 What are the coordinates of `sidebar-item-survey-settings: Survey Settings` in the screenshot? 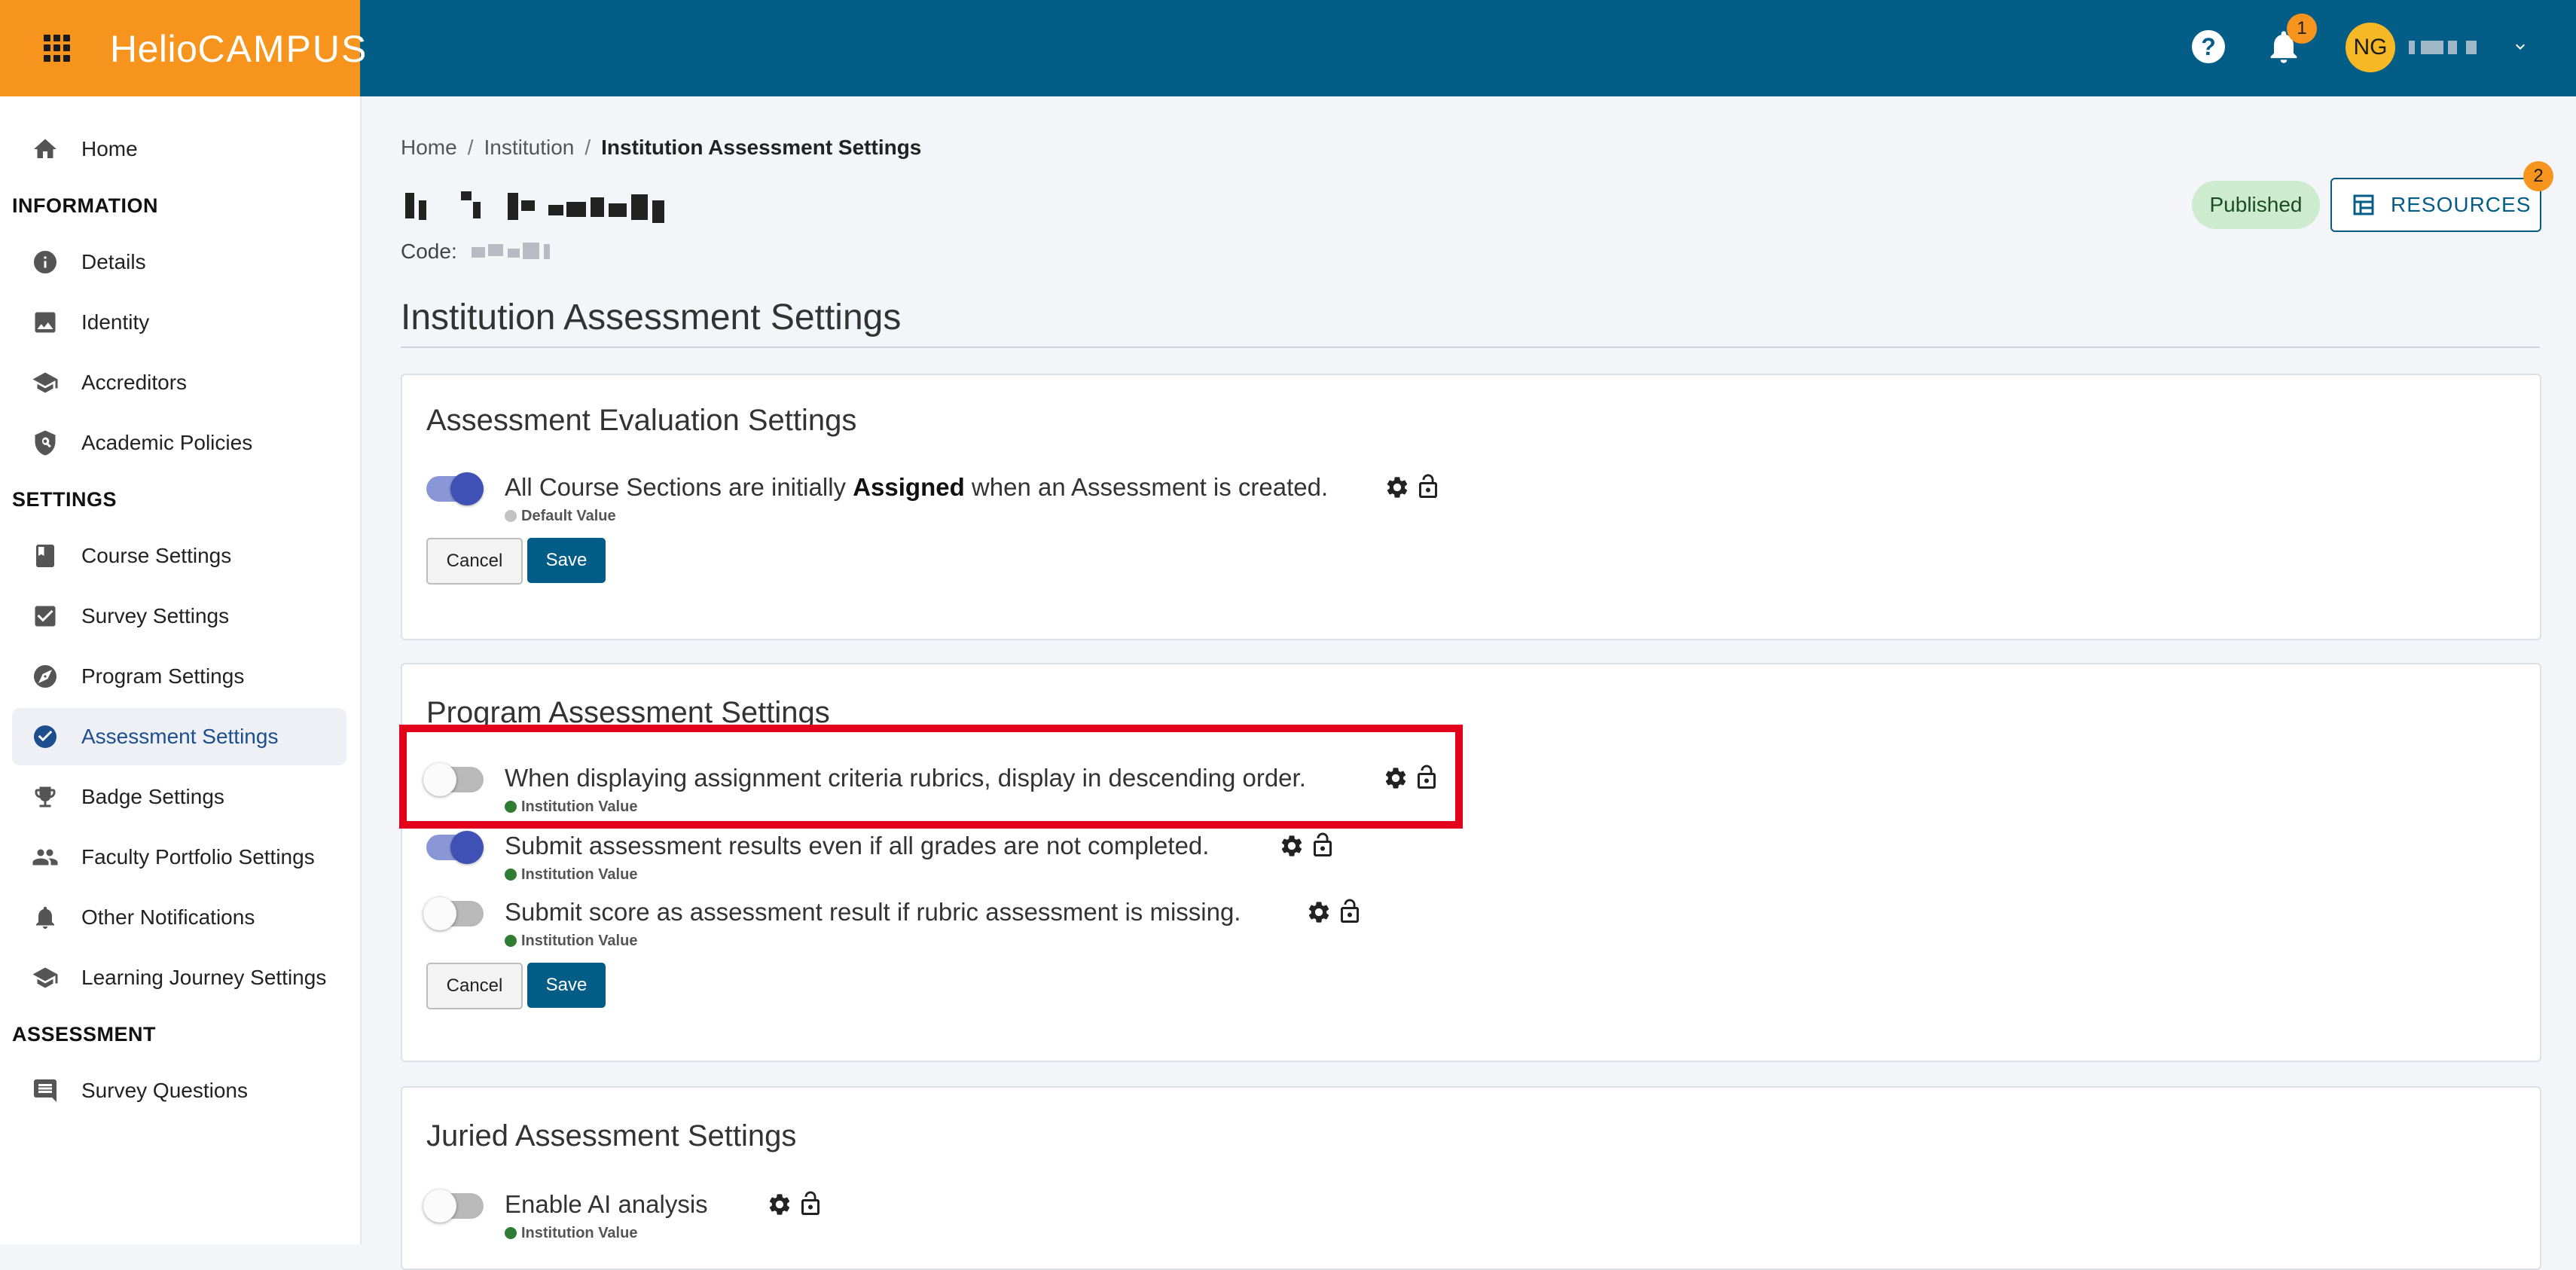 It's located at (179, 616).